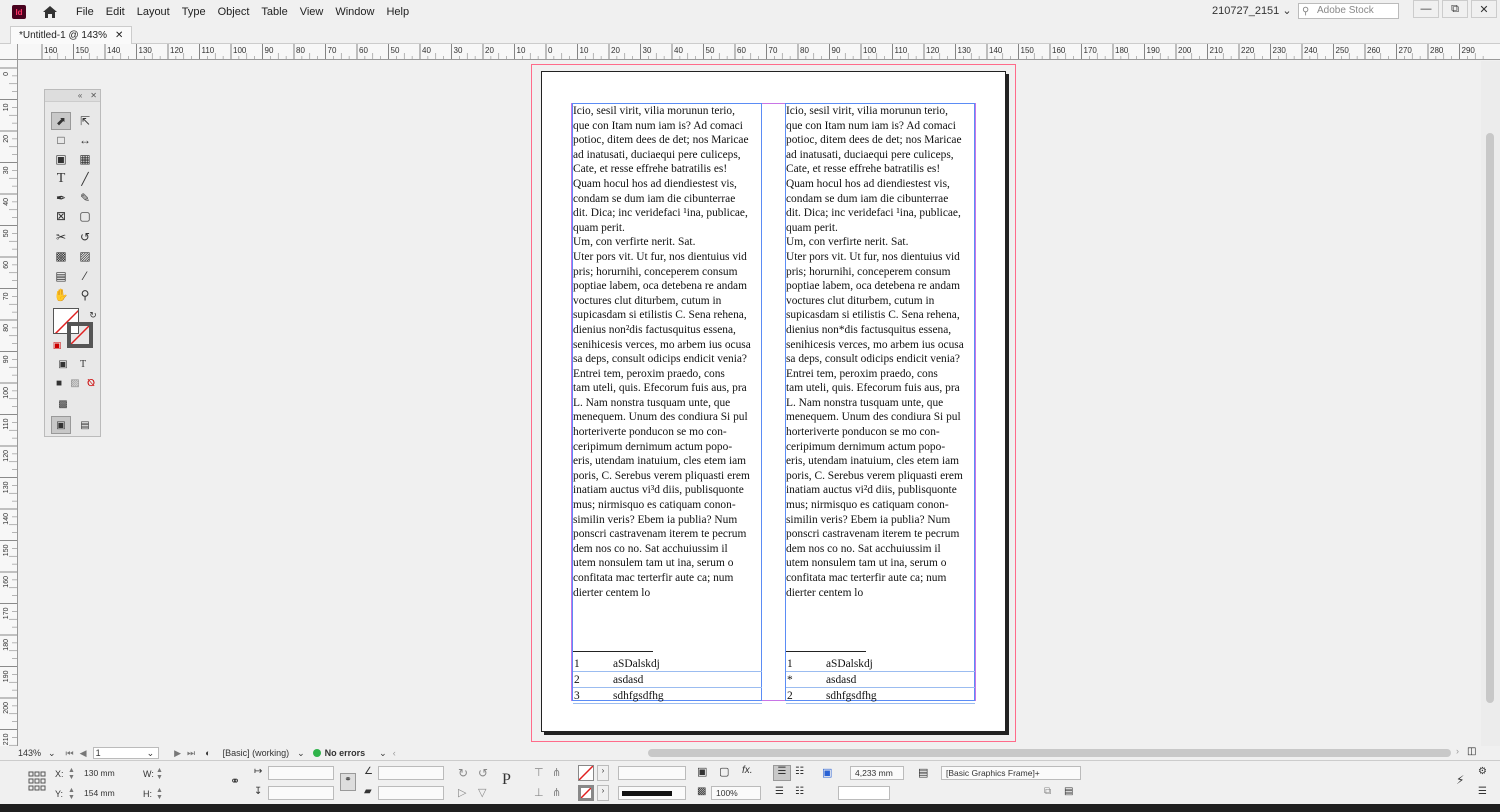  Describe the element at coordinates (603, 773) in the screenshot. I see `fill-dropdown-icon: ›` at that location.